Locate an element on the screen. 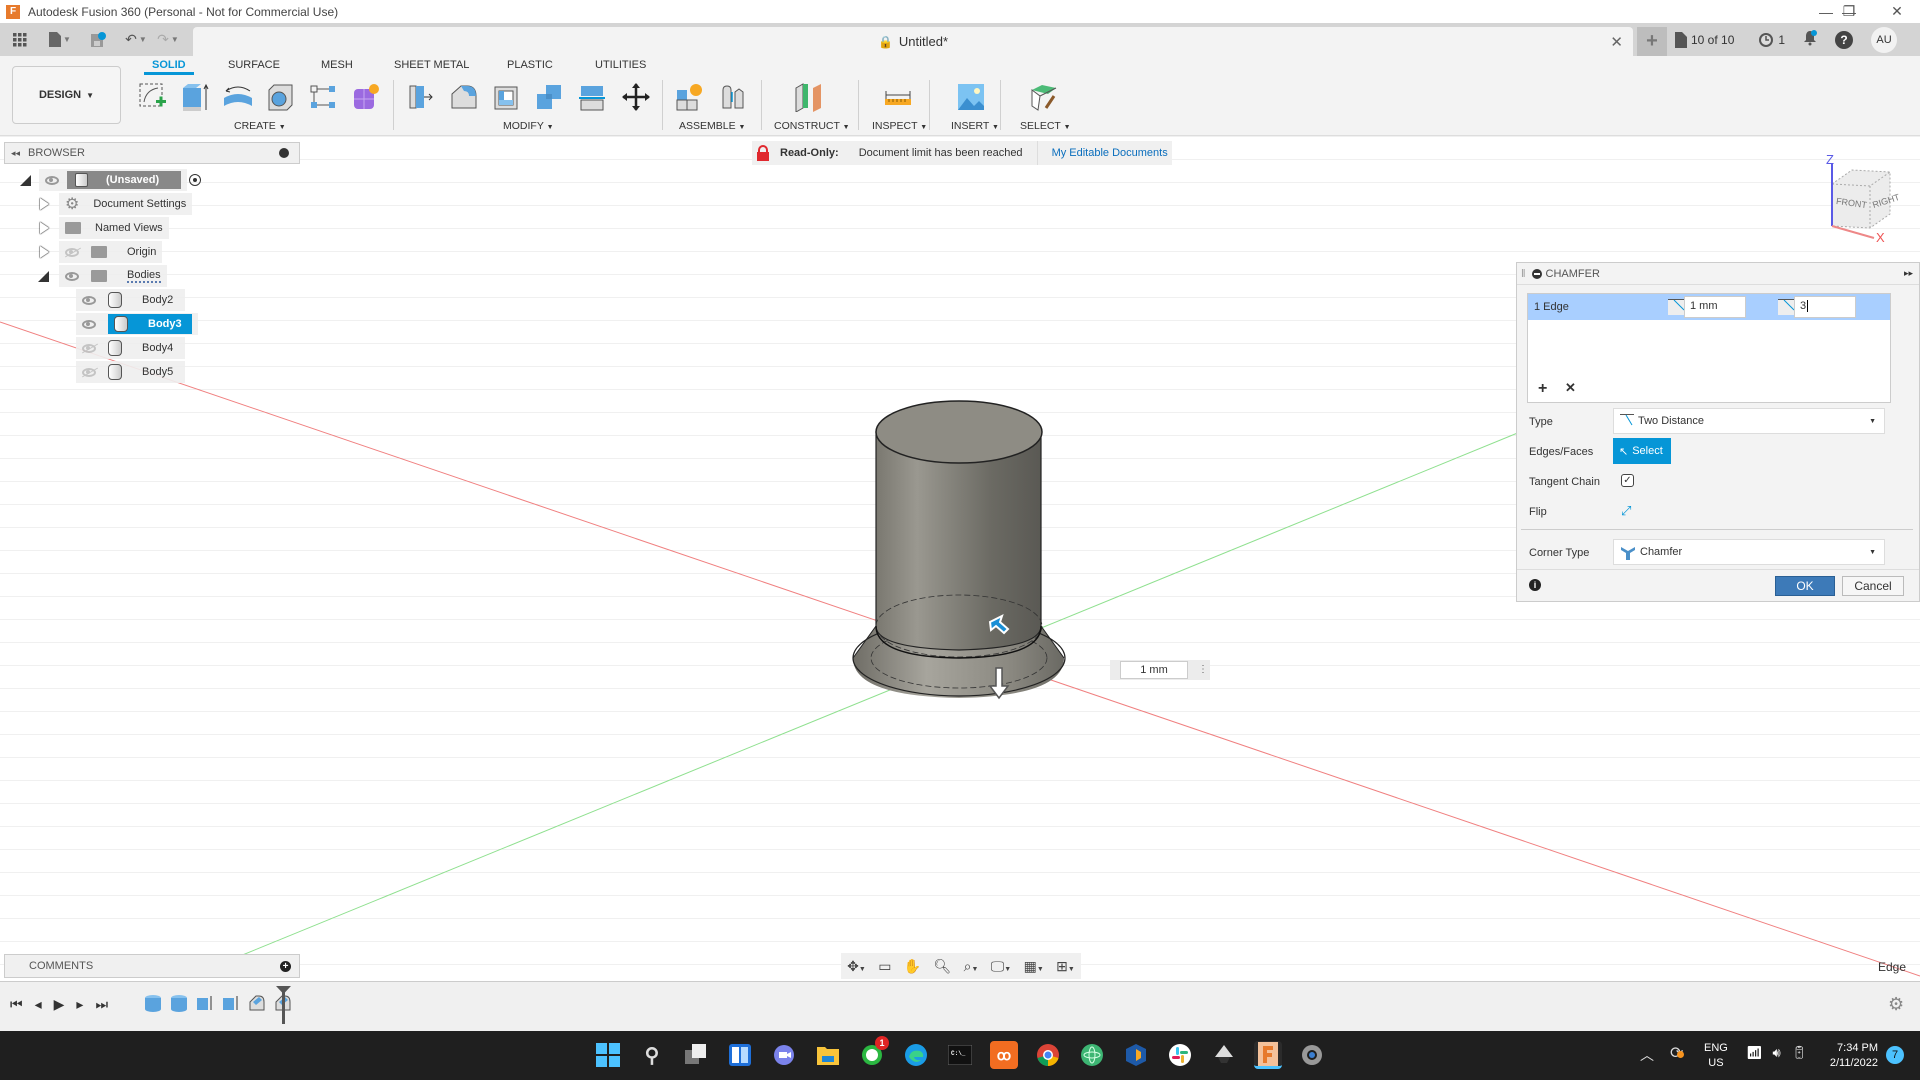 The width and height of the screenshot is (1920, 1080). search-icon: ⚲ is located at coordinates (652, 1055).